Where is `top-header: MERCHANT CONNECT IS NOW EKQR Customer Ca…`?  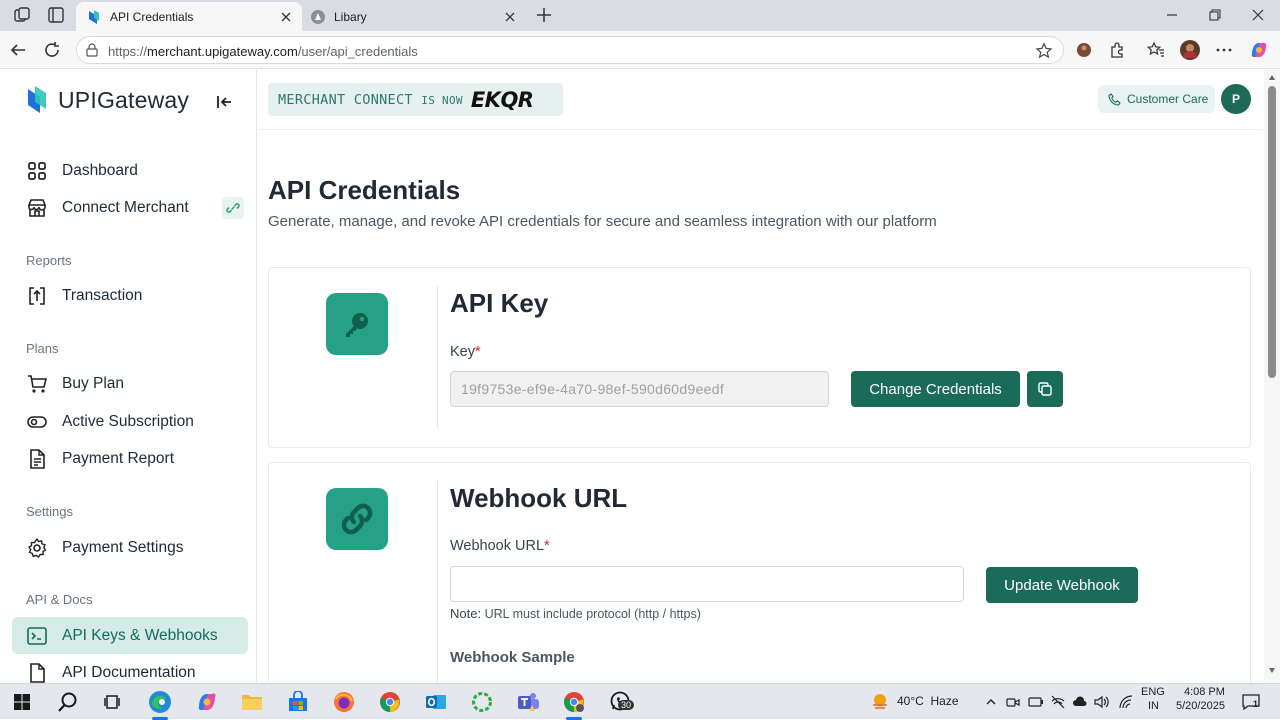 top-header: MERCHANT CONNECT IS NOW EKQR Customer Ca… is located at coordinates (760, 100).